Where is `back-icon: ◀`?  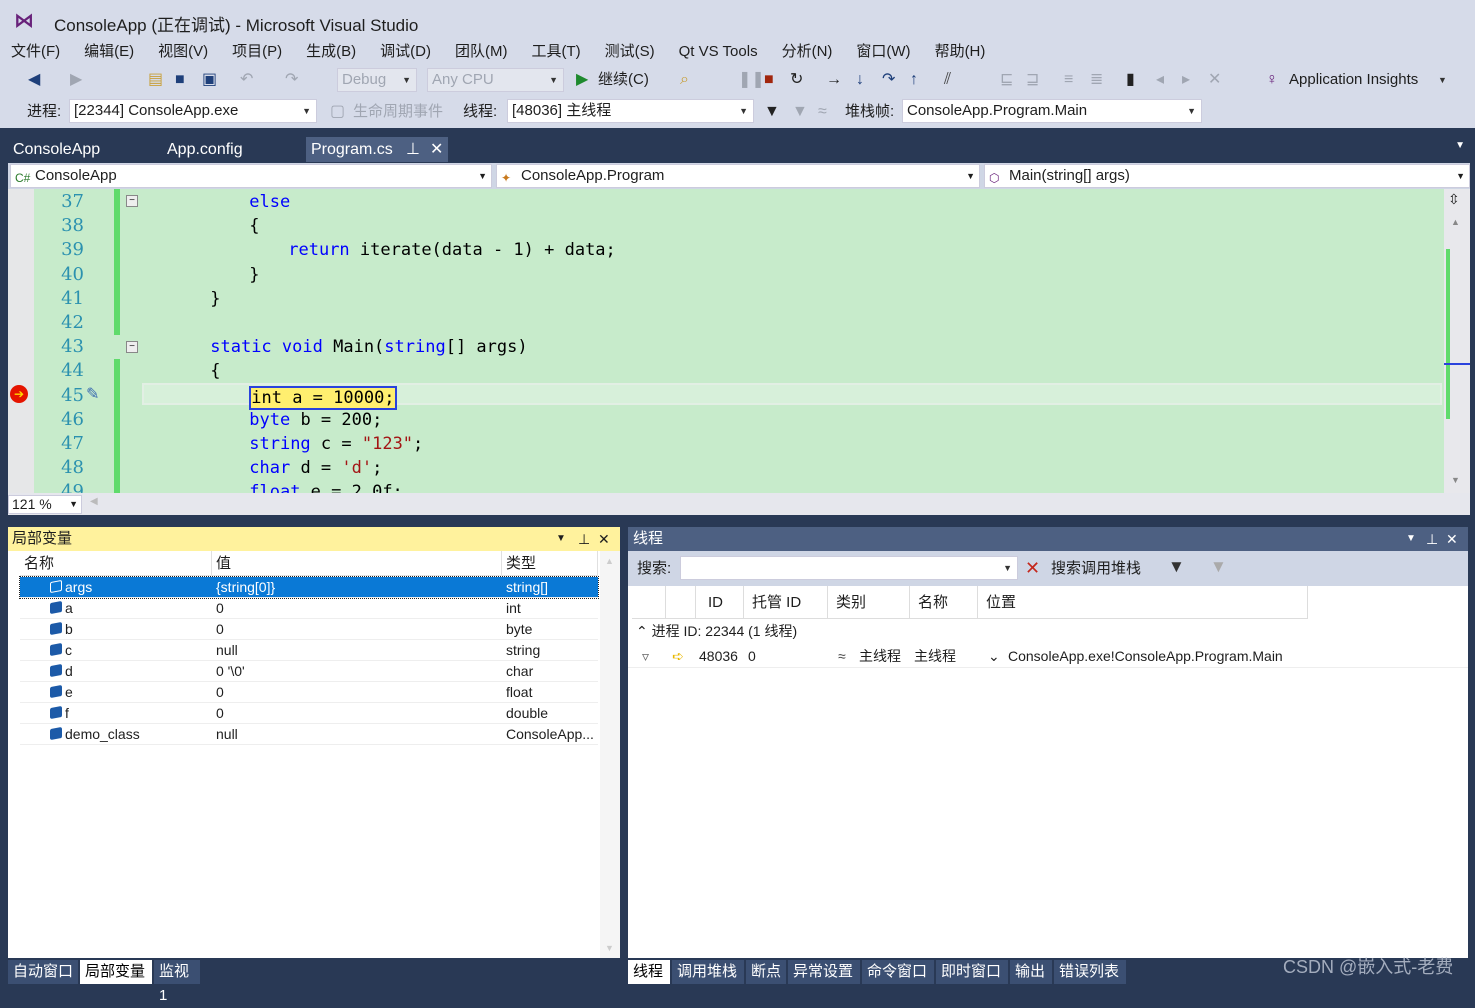
back-icon: ◀ is located at coordinates (34, 80).